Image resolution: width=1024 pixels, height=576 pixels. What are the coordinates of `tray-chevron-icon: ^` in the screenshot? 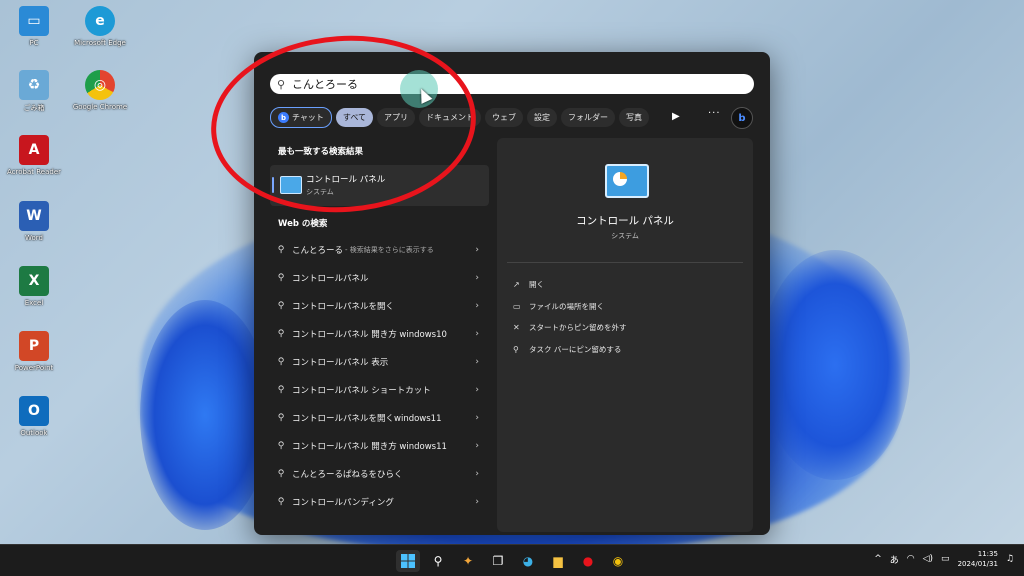 It's located at (878, 559).